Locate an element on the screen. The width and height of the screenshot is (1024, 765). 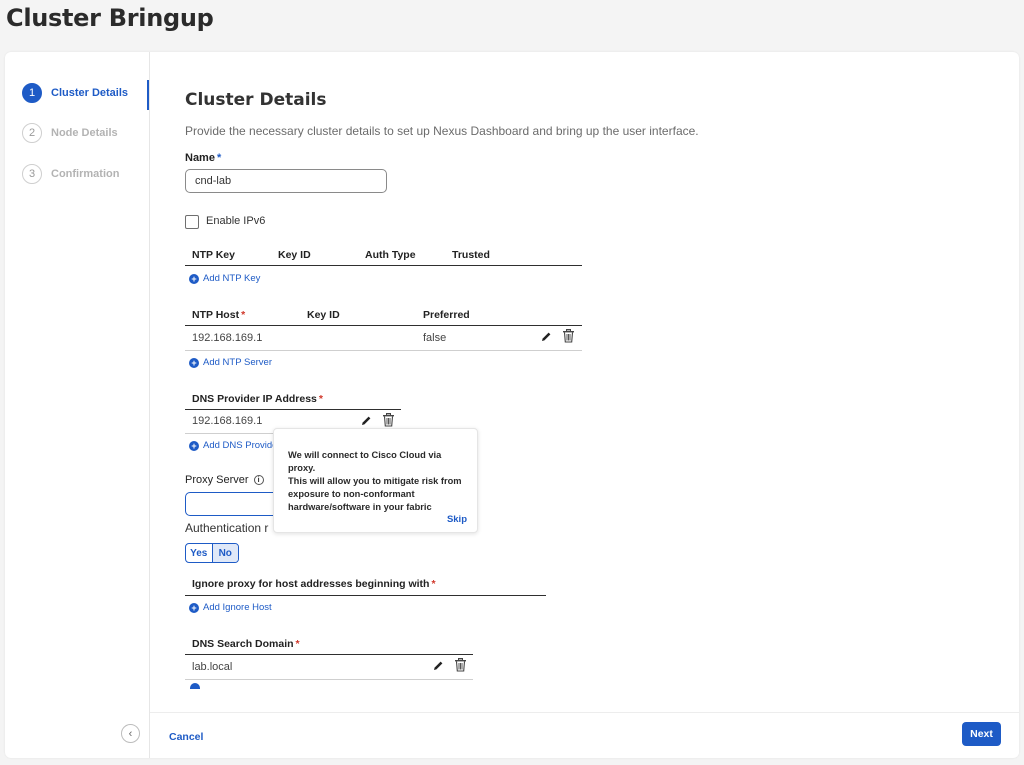
enable-ipv6-label: Enable IPv6 is located at coordinates (236, 221).